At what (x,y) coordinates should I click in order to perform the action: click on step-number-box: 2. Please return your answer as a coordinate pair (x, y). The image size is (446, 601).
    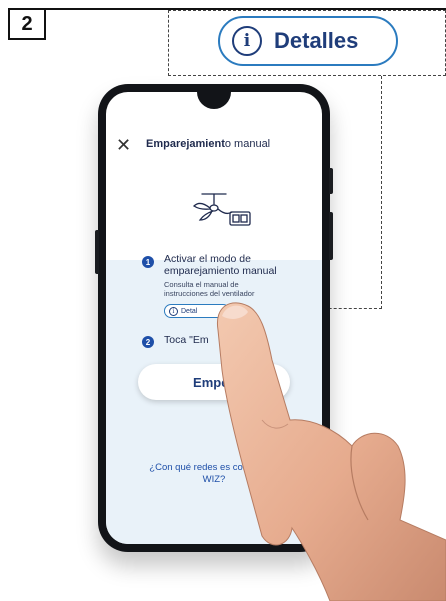
    Looking at the image, I should click on (27, 24).